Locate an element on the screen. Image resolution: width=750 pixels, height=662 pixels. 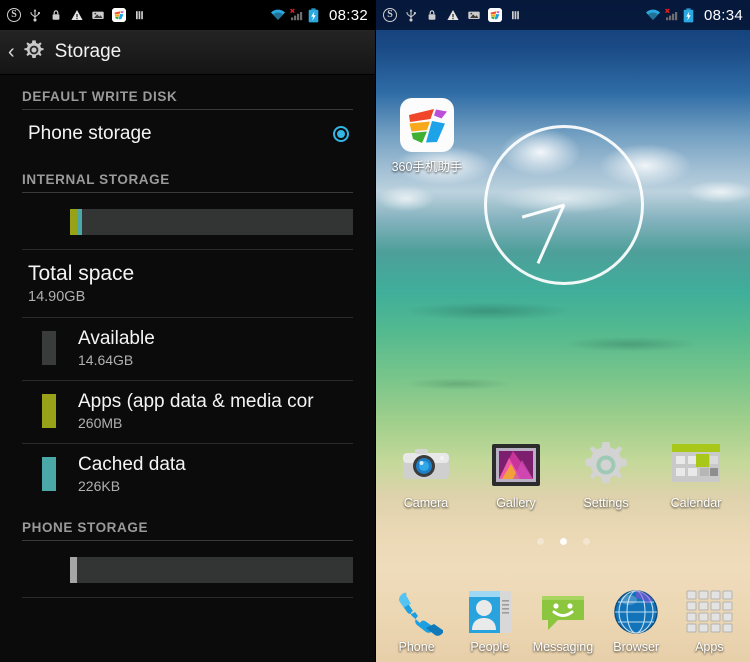
gear-icon is located at coordinates (34, 52).